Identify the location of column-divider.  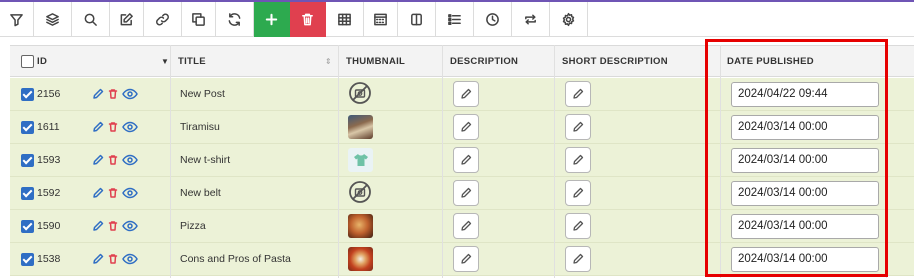
(170, 161).